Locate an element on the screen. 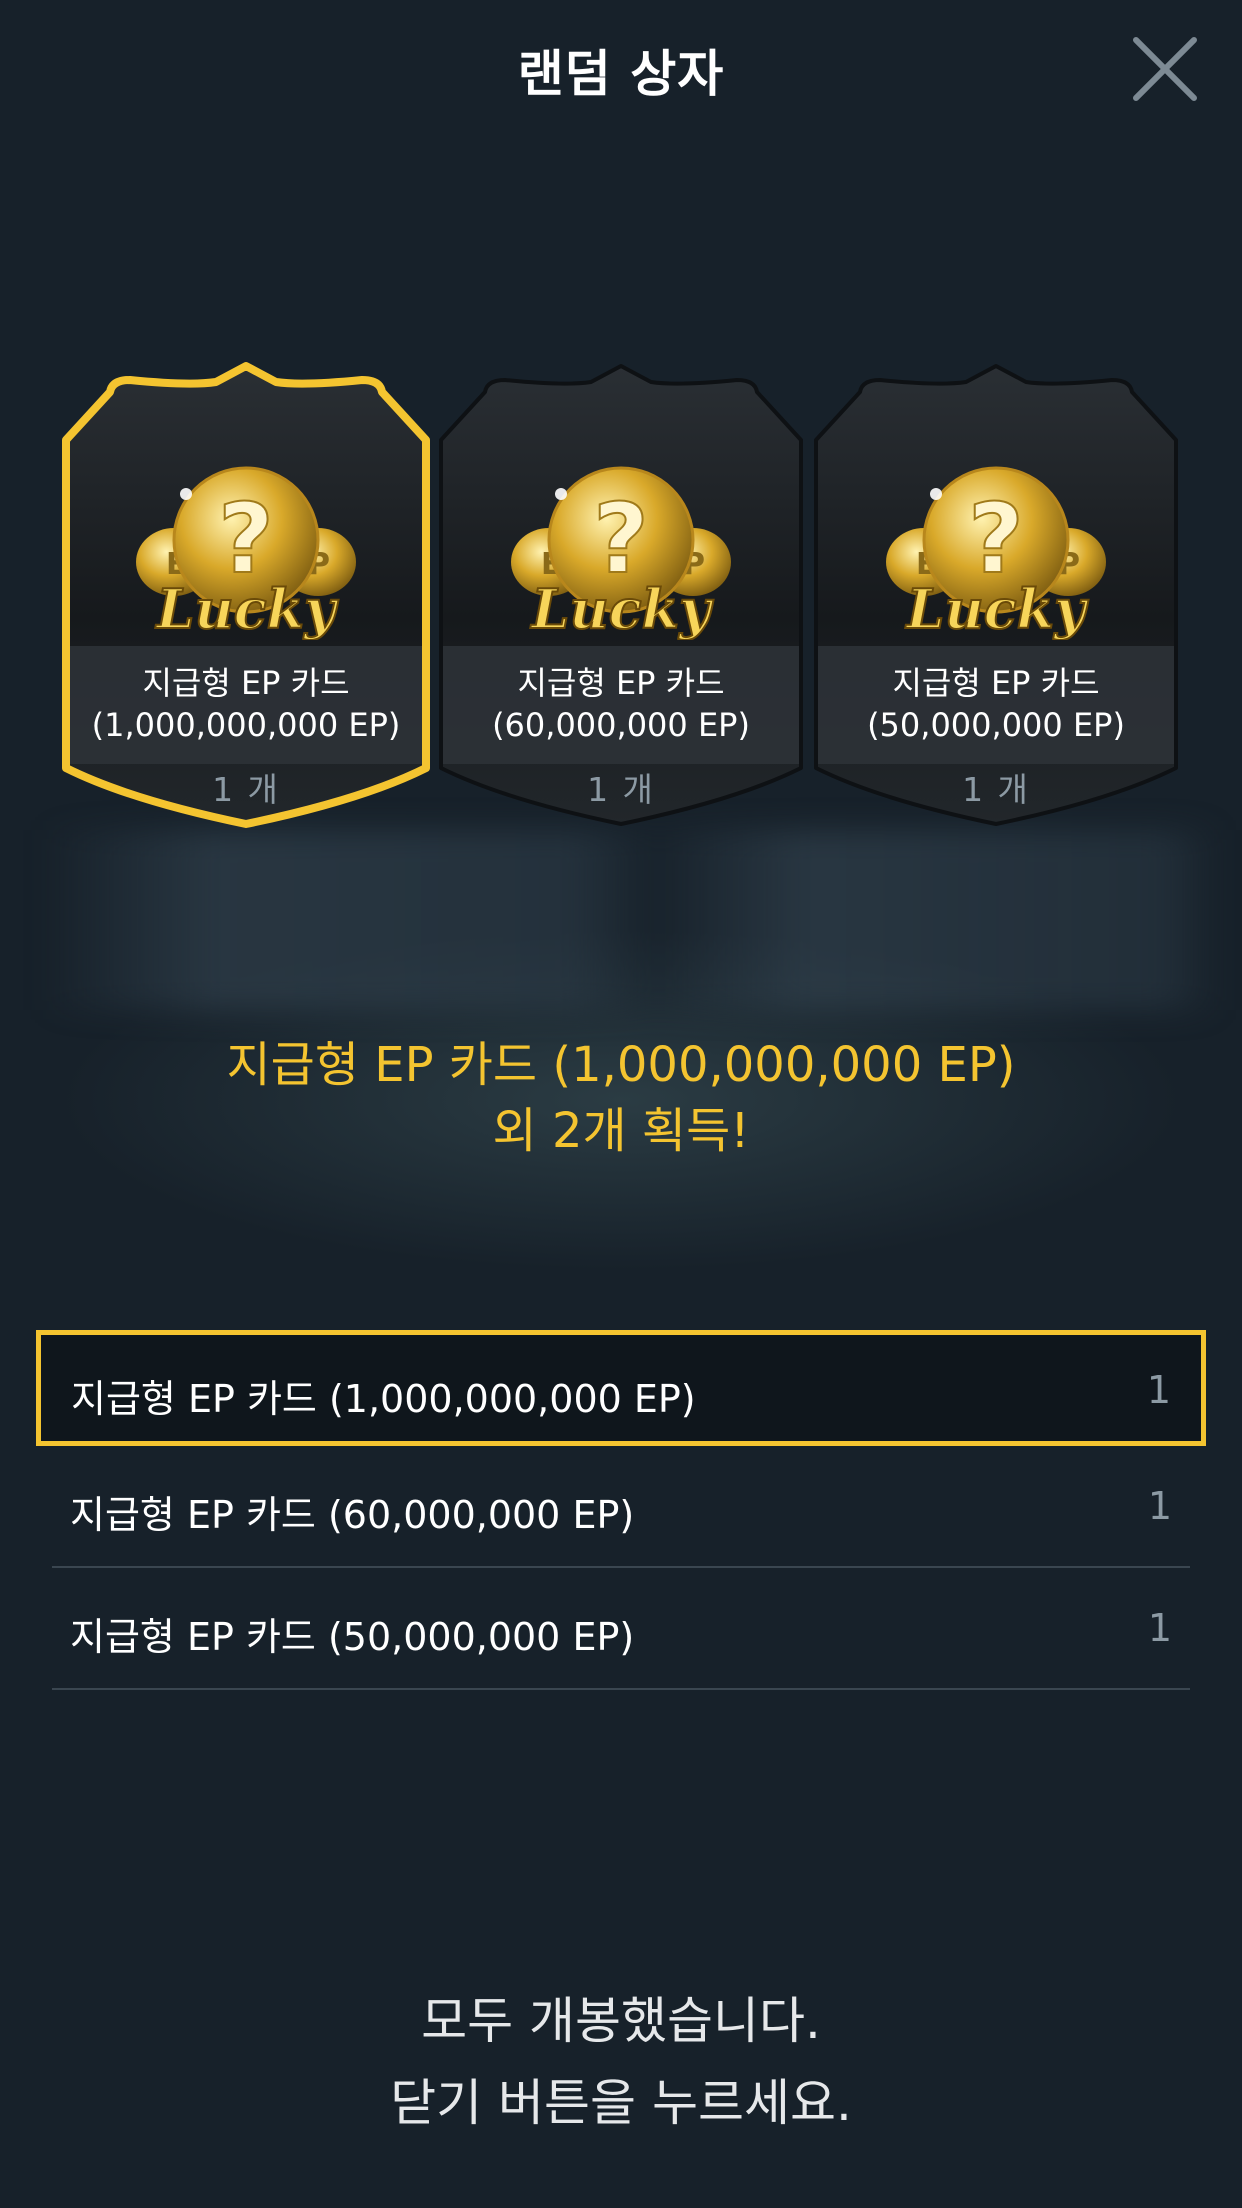 The width and height of the screenshot is (1242, 2208). list-item: 지급형 EP 카드 (1,000,000,000 EP) 1 is located at coordinates (621, 1388).